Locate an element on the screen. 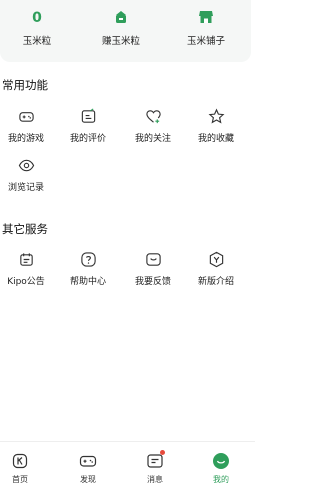 This screenshot has width=320, height=492. my-follows-label: 我的关注 is located at coordinates (152, 139).